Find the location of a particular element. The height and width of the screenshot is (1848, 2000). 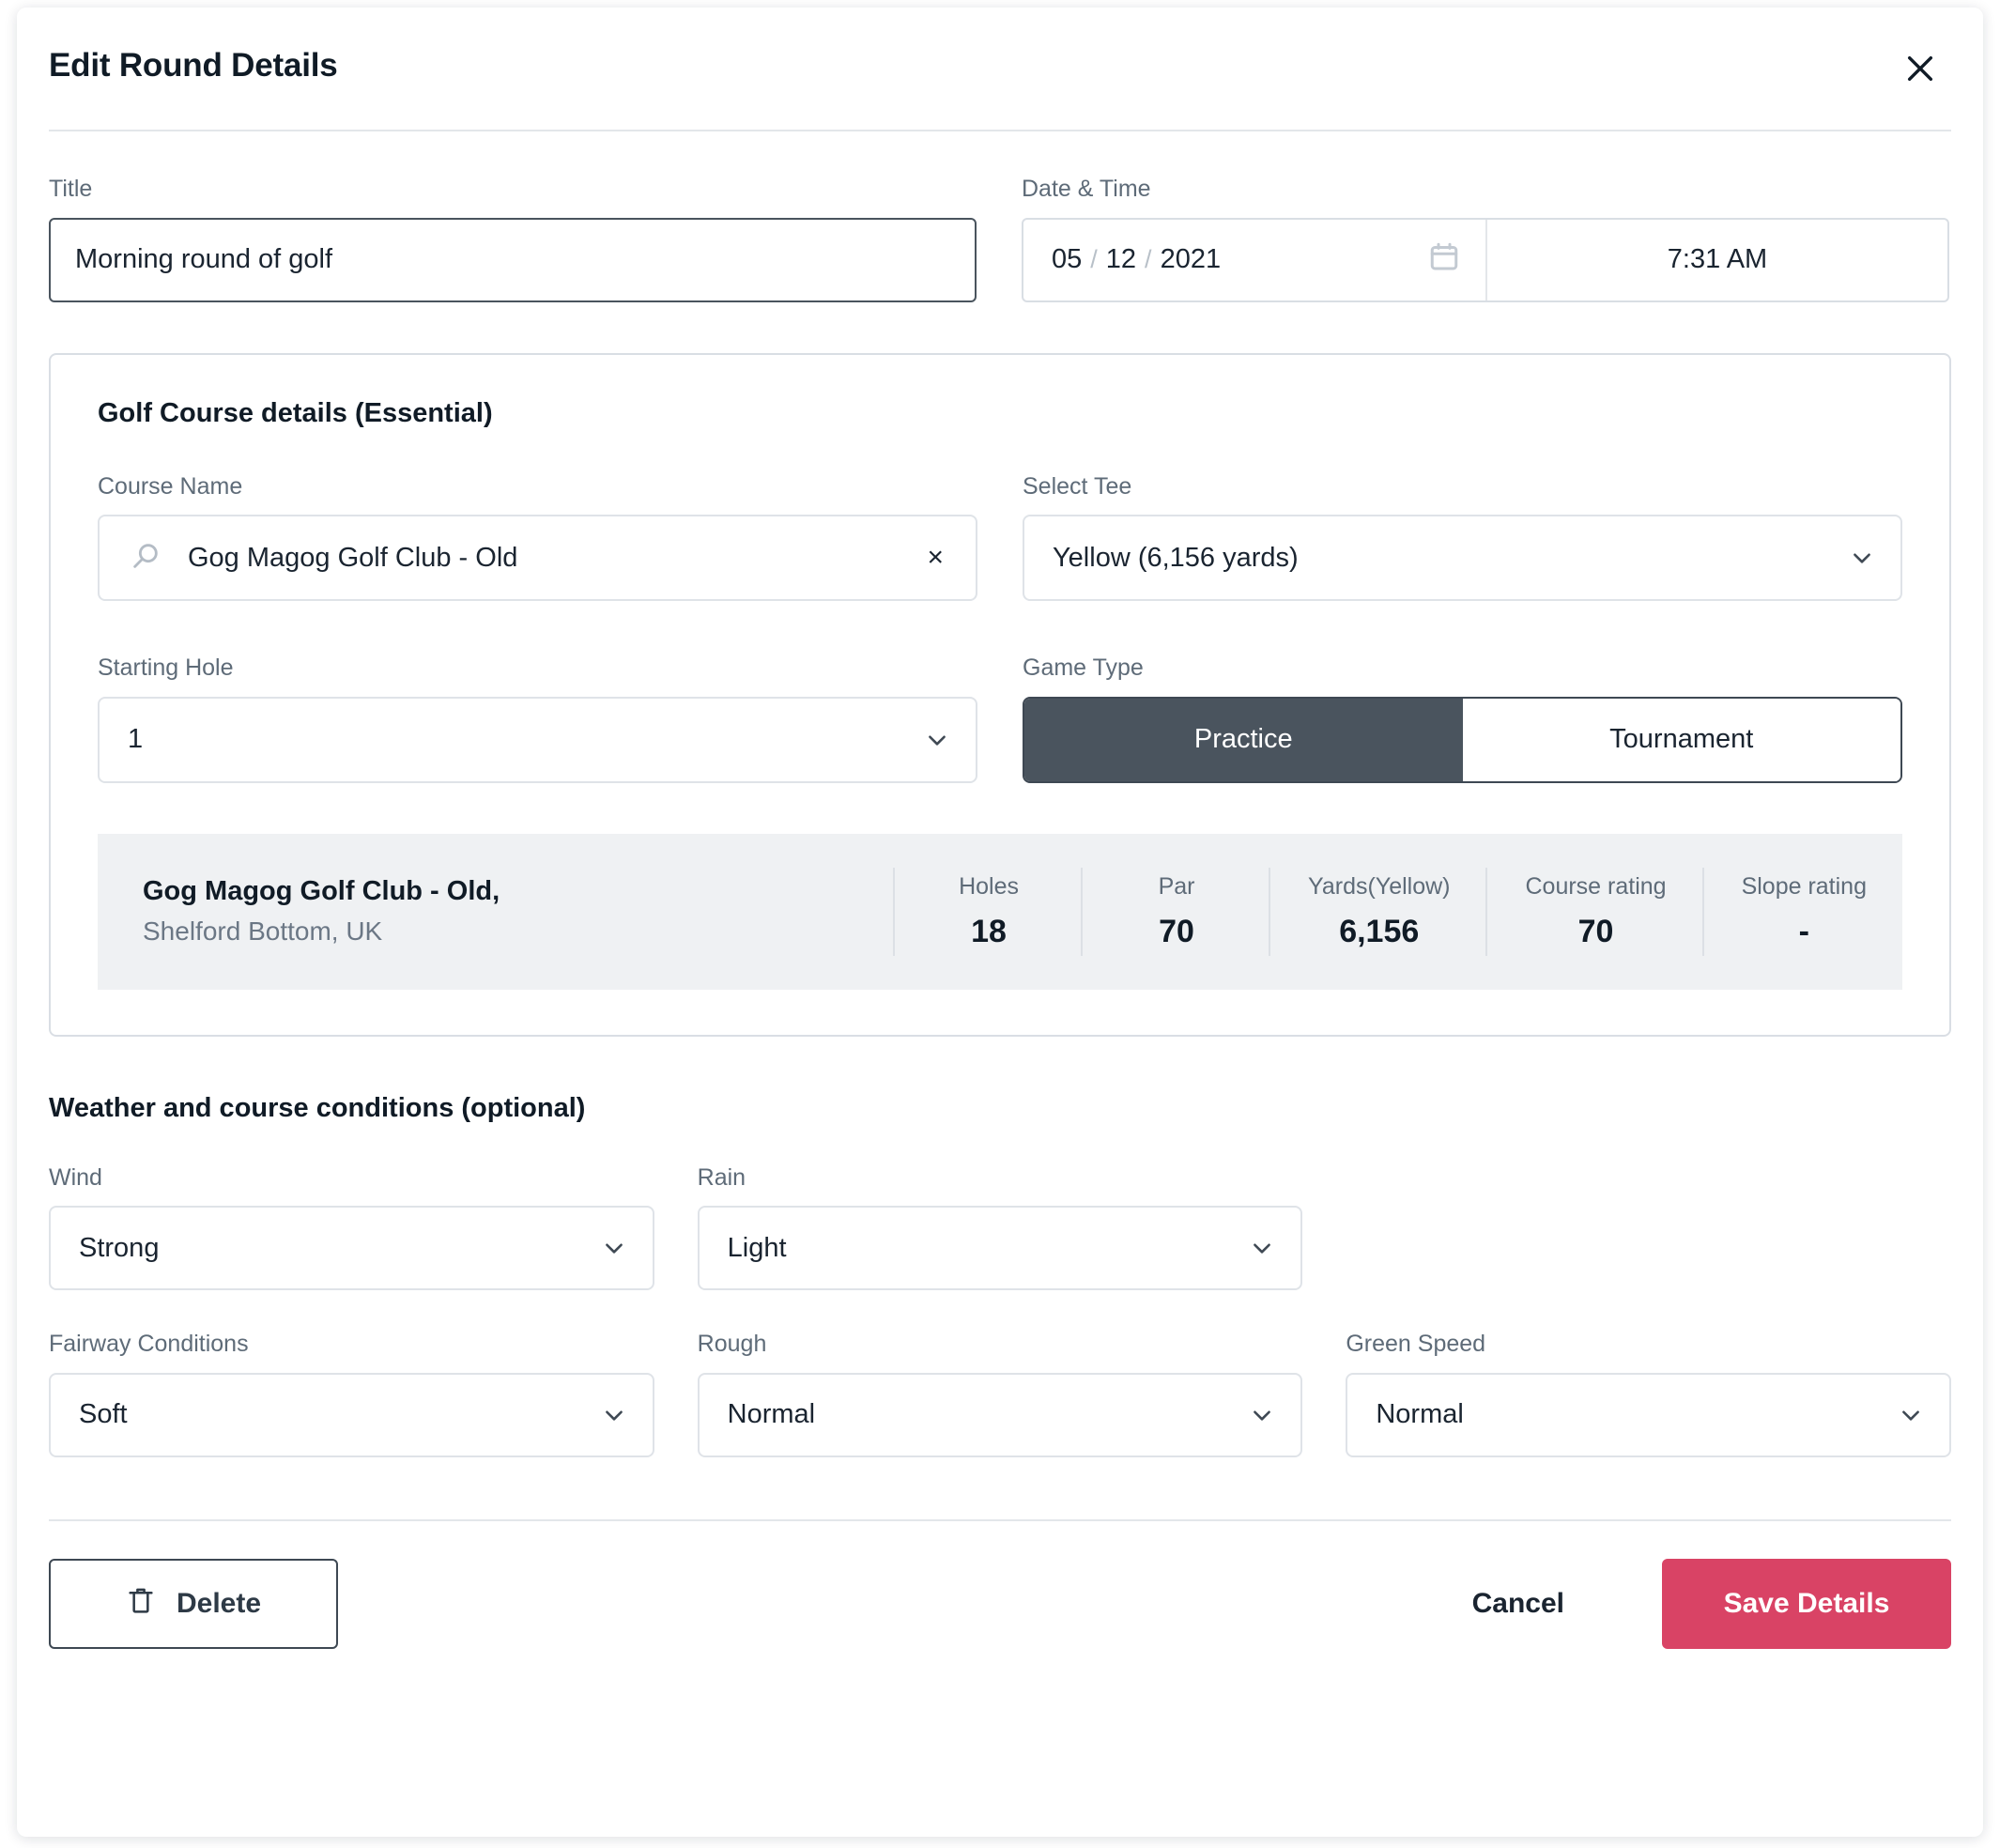

game-type-option-practice: Practice is located at coordinates (1243, 739).